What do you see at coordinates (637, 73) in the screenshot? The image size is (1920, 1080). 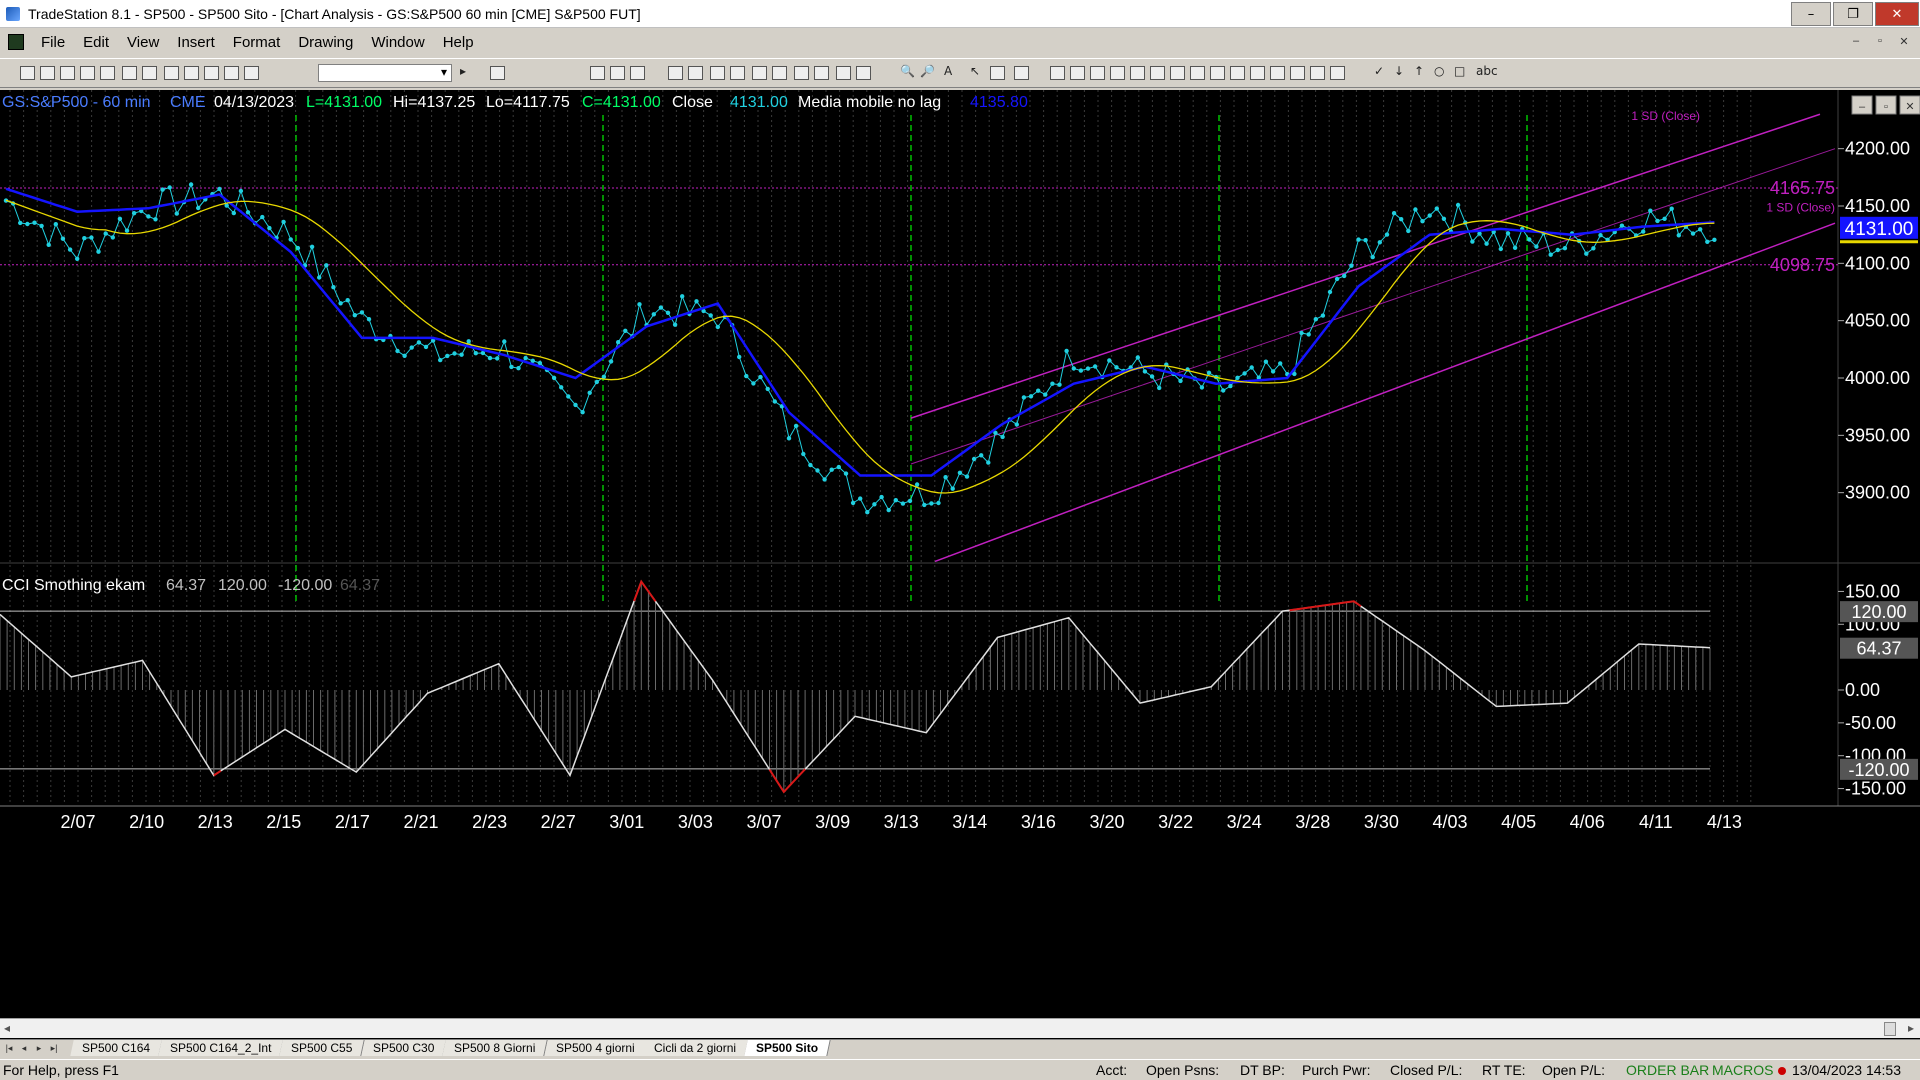 I see `insert-indicator-icon` at bounding box center [637, 73].